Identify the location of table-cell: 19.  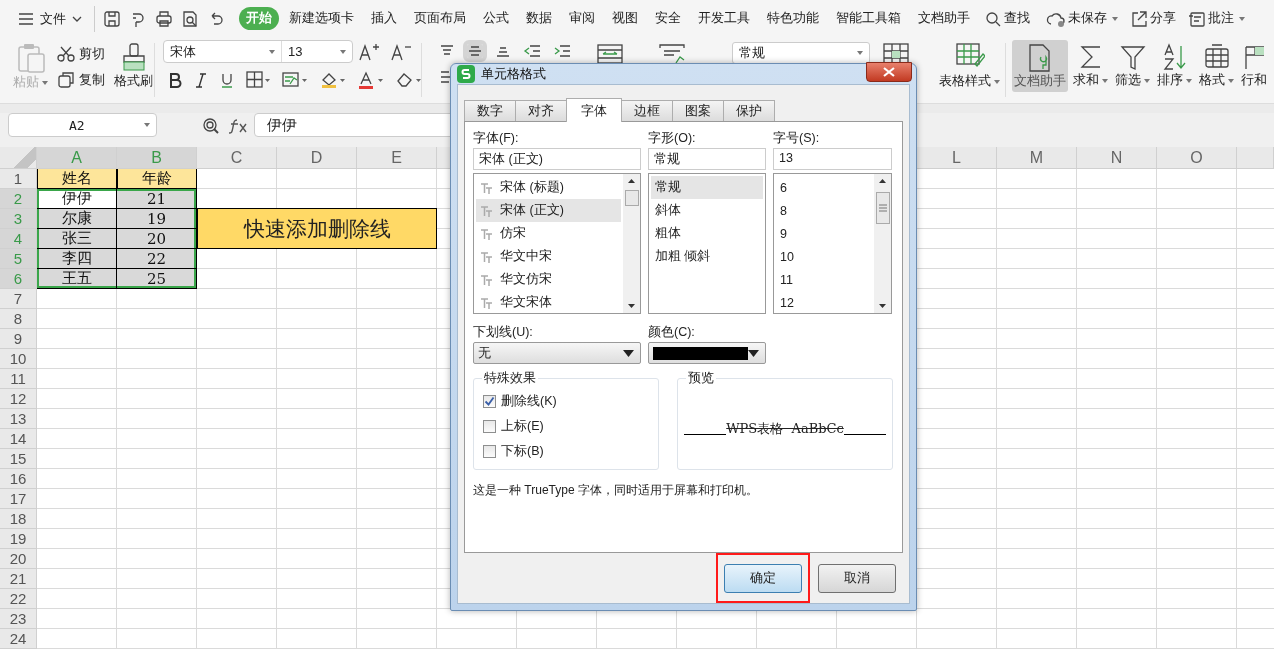
(157, 219).